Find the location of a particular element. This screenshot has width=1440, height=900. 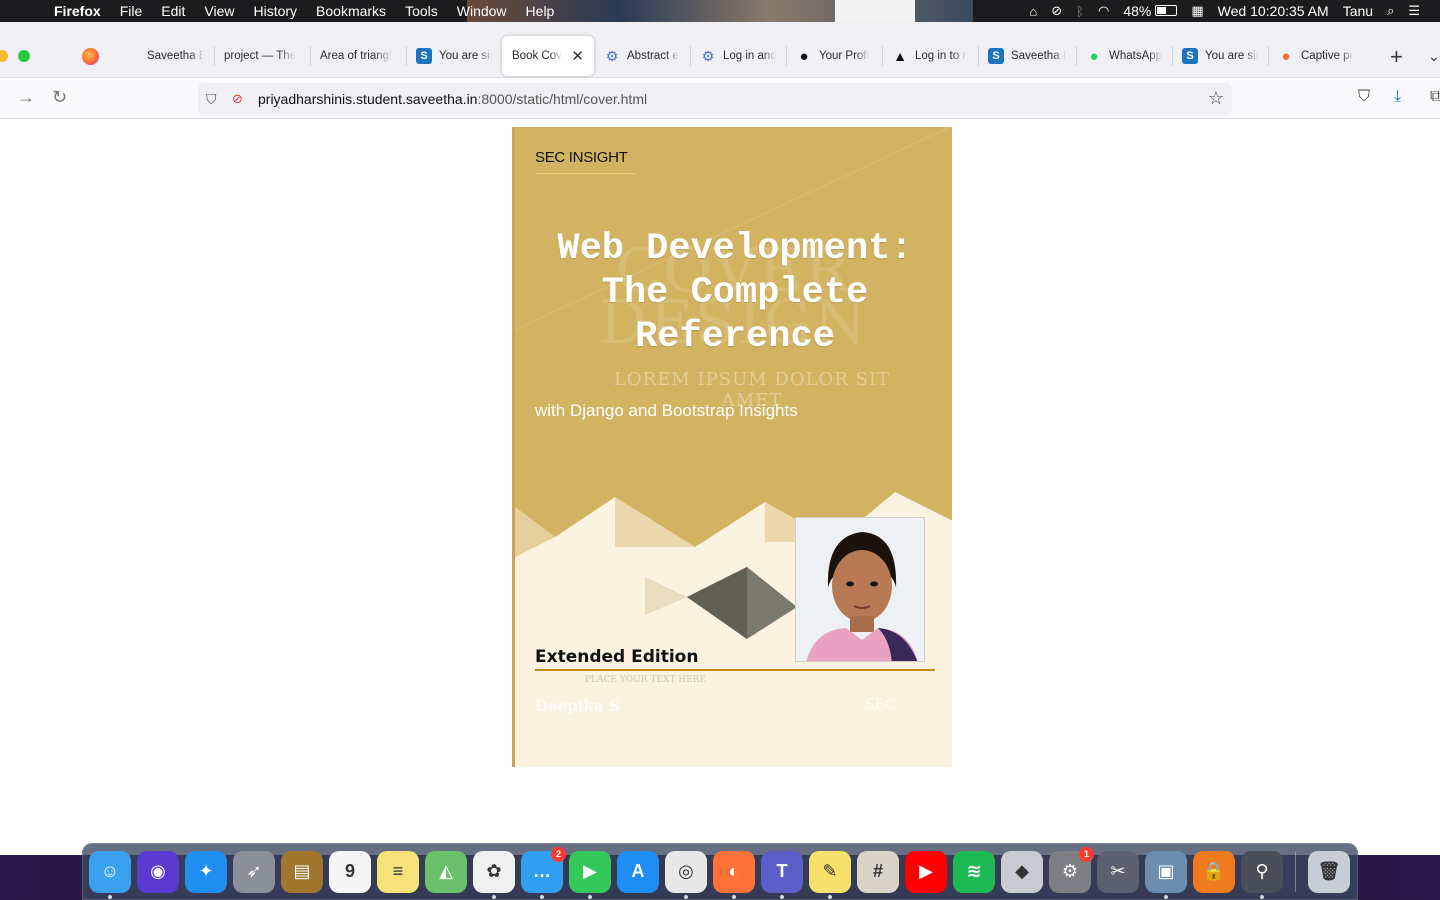

messages-icon: … 2 is located at coordinates (543, 872).